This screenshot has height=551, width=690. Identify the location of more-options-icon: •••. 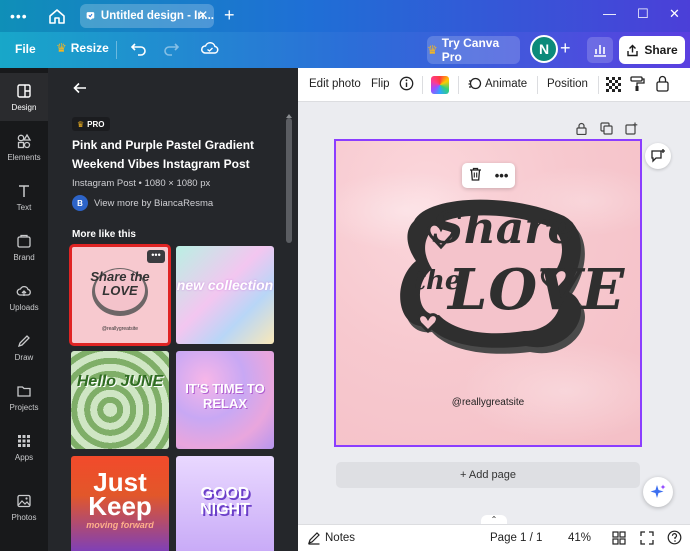
(502, 175).